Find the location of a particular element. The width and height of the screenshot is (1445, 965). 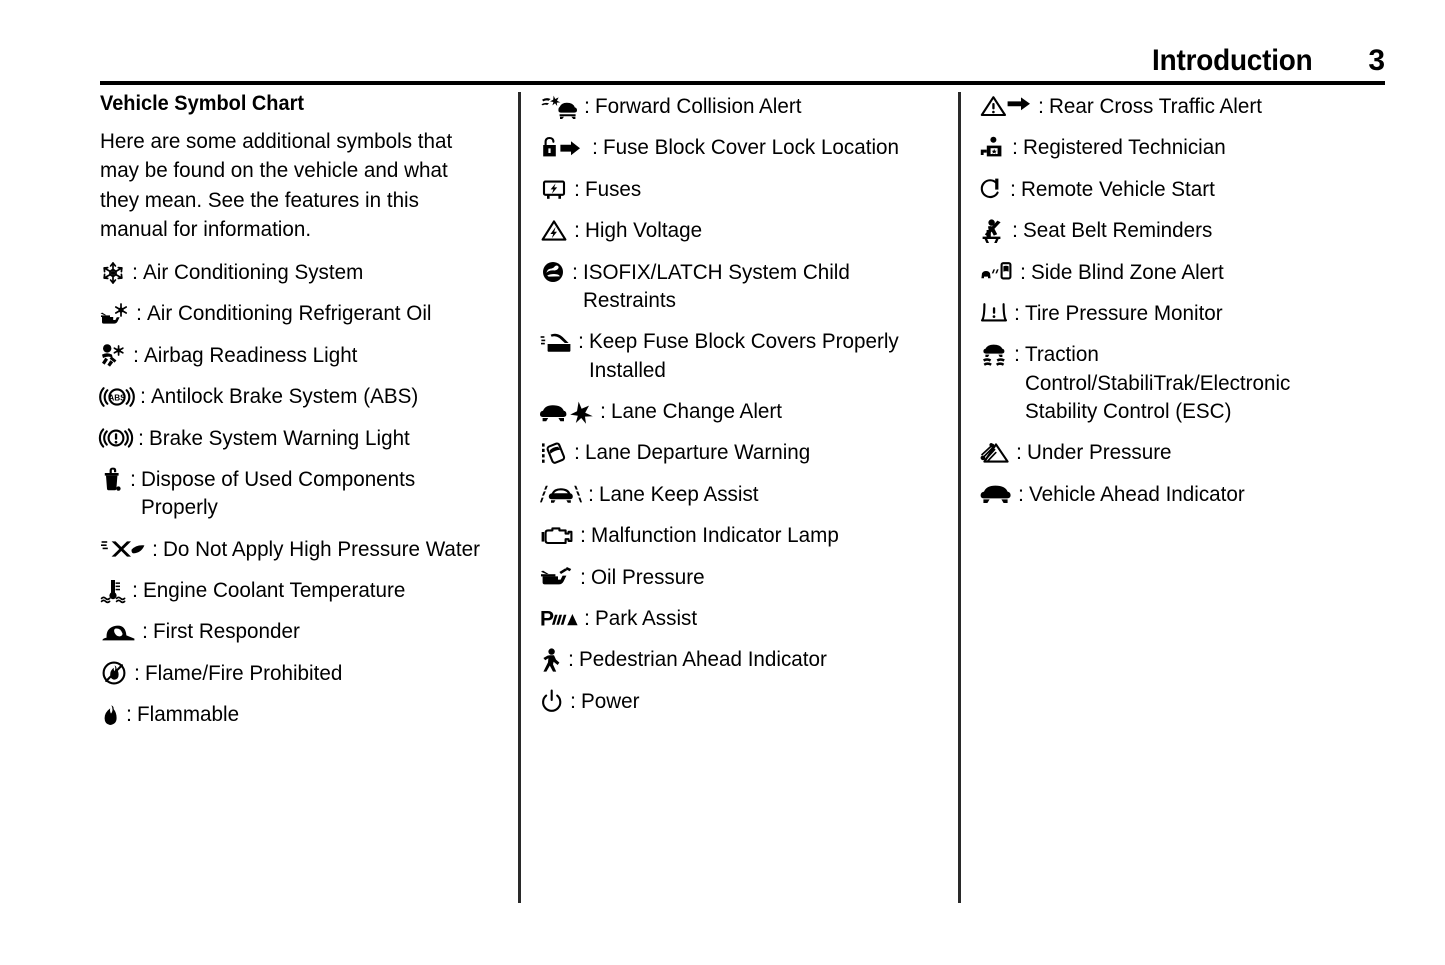

entry-label: Forward Collision Alert is located at coordinates (698, 106).